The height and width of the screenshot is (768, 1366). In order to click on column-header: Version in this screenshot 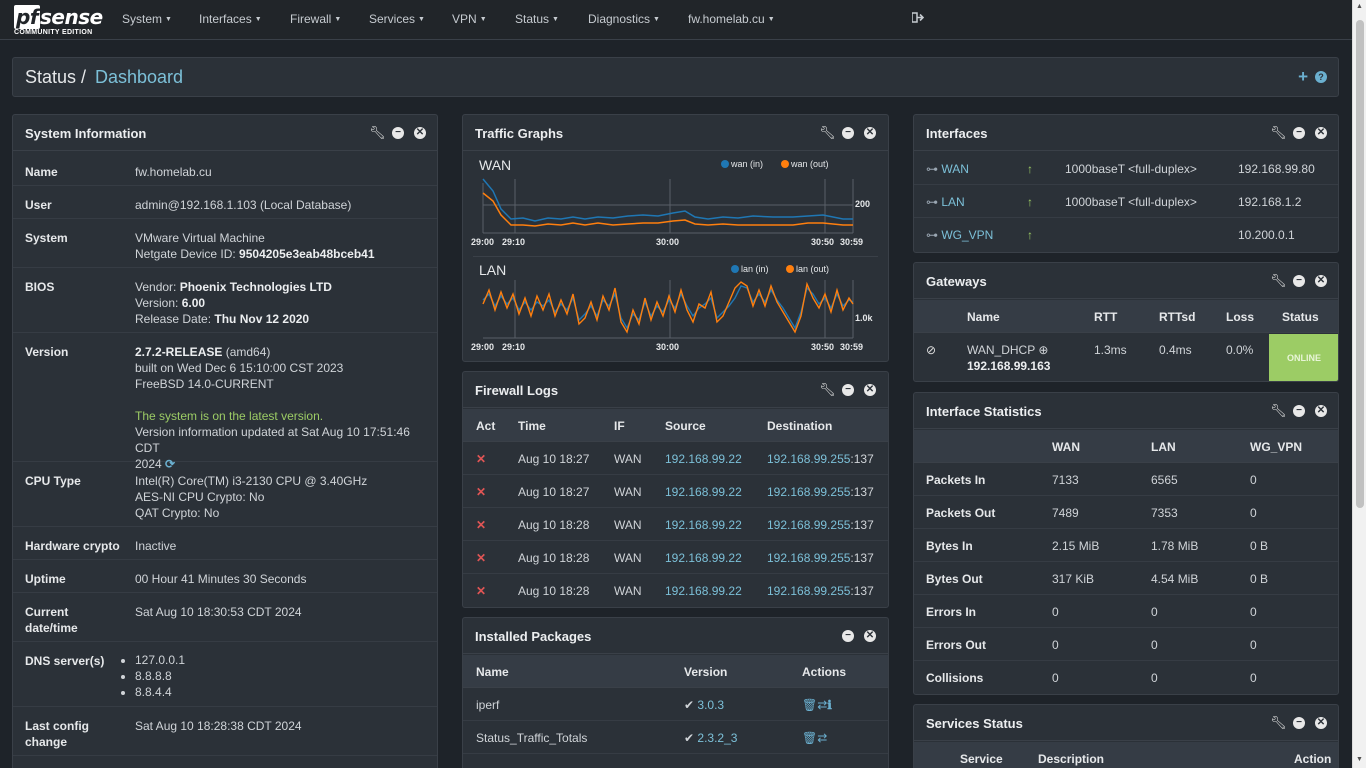, I will do `click(706, 672)`.